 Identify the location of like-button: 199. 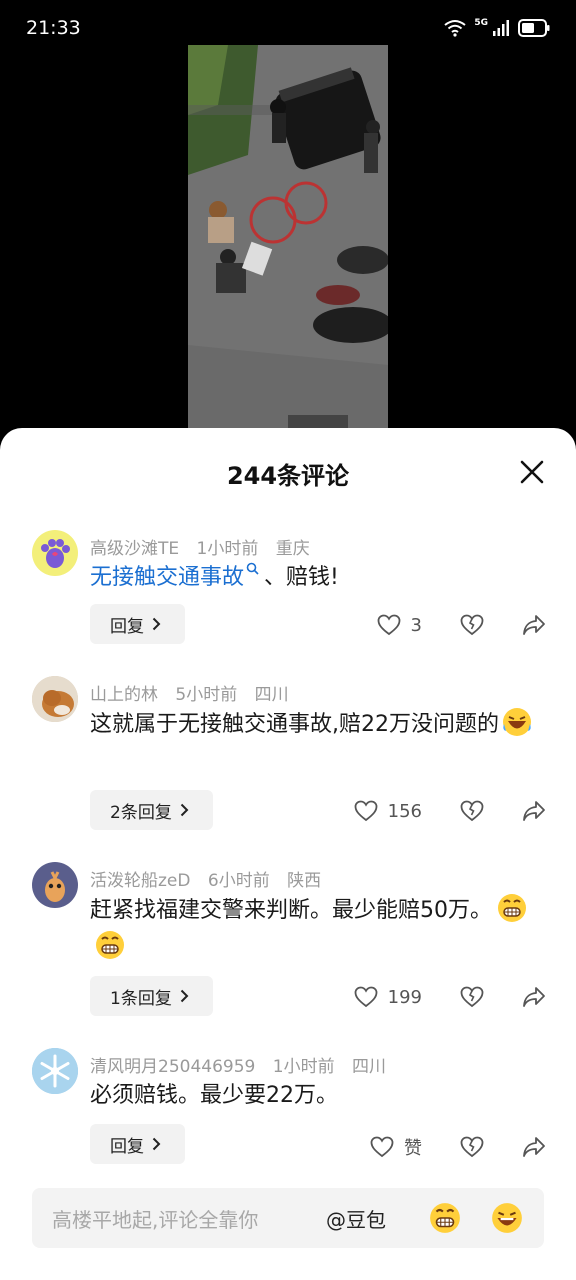
(388, 997).